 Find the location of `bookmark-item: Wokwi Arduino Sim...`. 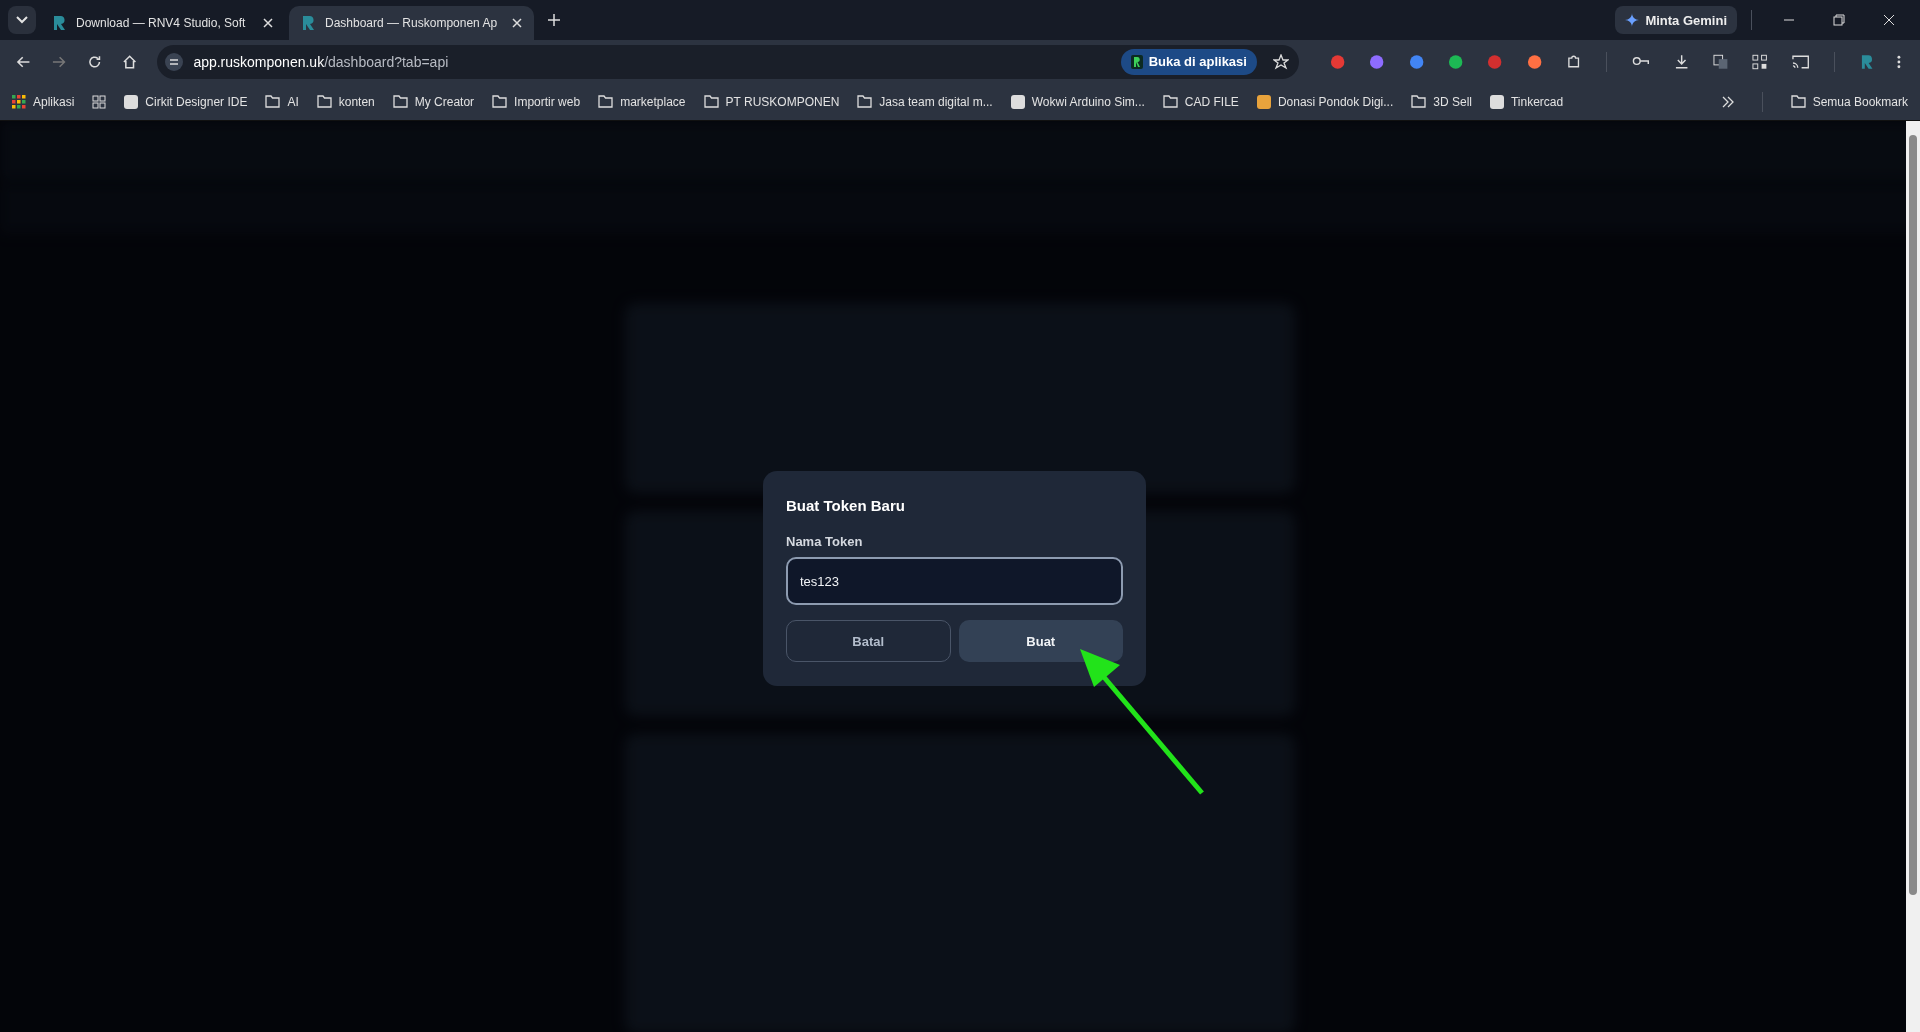

bookmark-item: Wokwi Arduino Sim... is located at coordinates (1077, 101).